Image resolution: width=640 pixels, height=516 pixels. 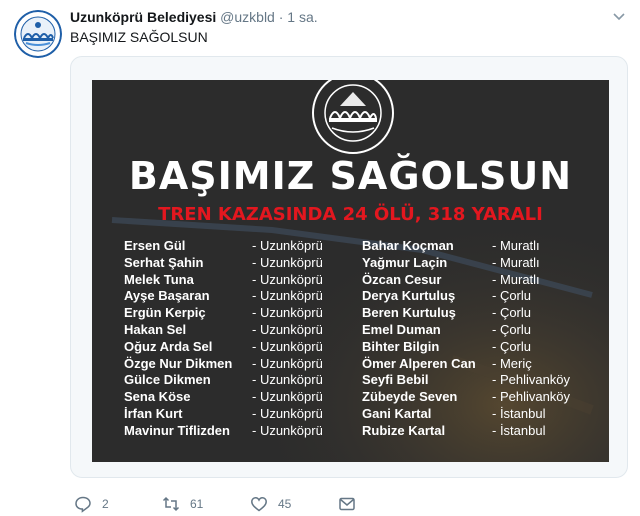 I want to click on victim-name: Yağmur Laçin, so click(x=405, y=262).